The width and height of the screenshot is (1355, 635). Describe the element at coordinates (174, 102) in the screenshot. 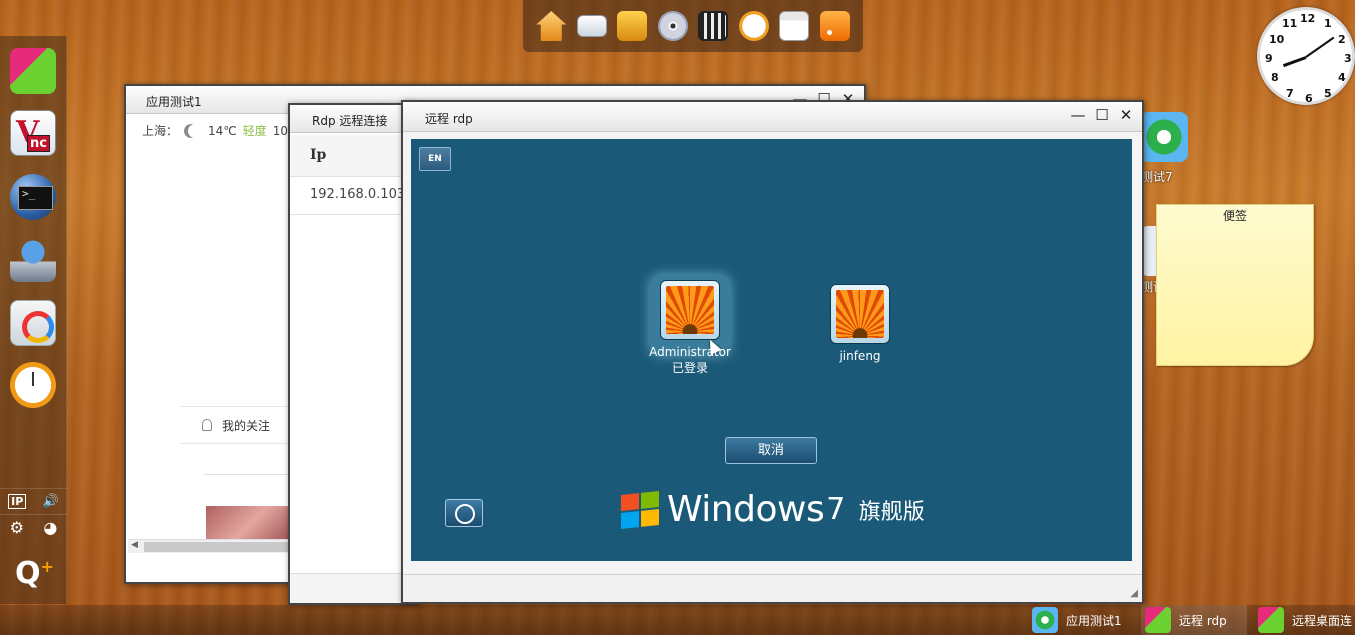

I see `app-test1-title: 应用测试1` at that location.